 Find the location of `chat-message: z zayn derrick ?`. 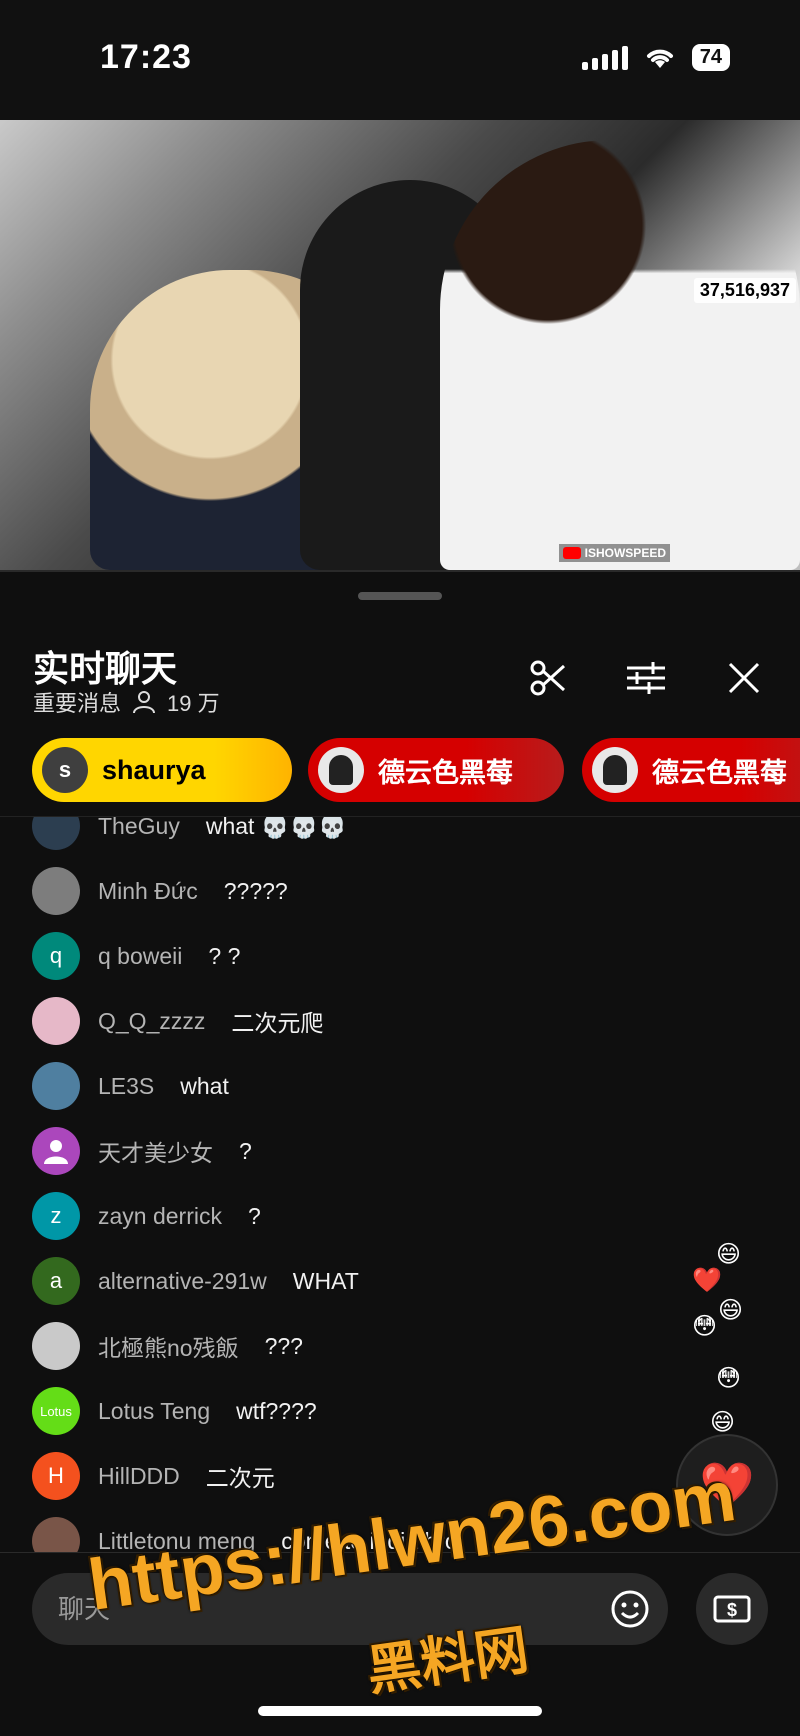

chat-message: z zayn derrick ? is located at coordinates (146, 1216).